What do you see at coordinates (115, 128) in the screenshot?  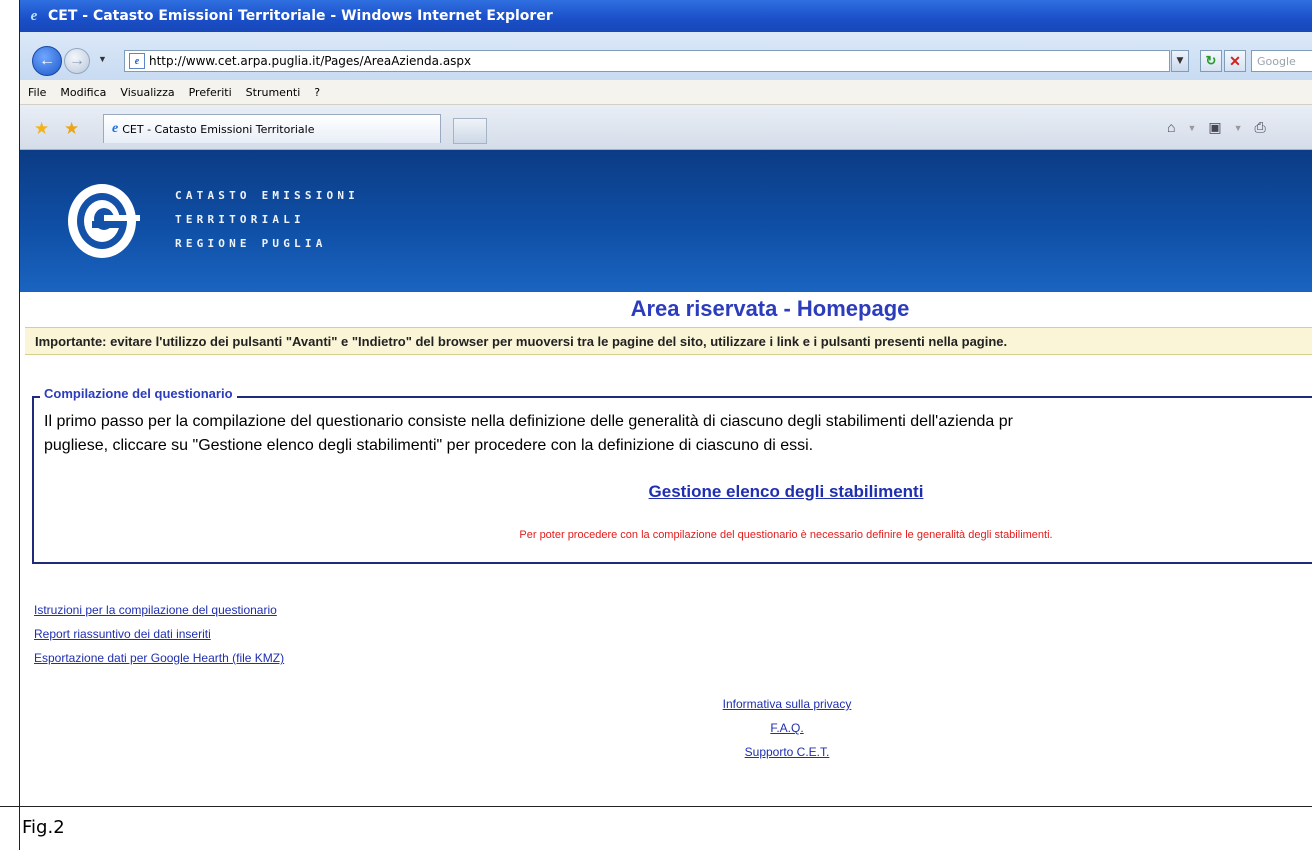 I see `ie-tab-icon: e` at bounding box center [115, 128].